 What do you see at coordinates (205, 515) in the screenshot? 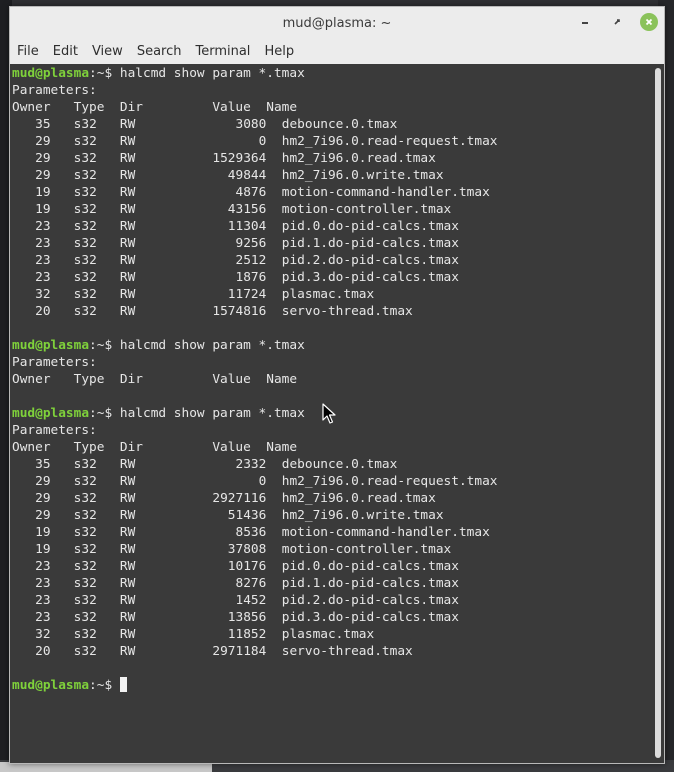
I see `cell-value: 51436` at bounding box center [205, 515].